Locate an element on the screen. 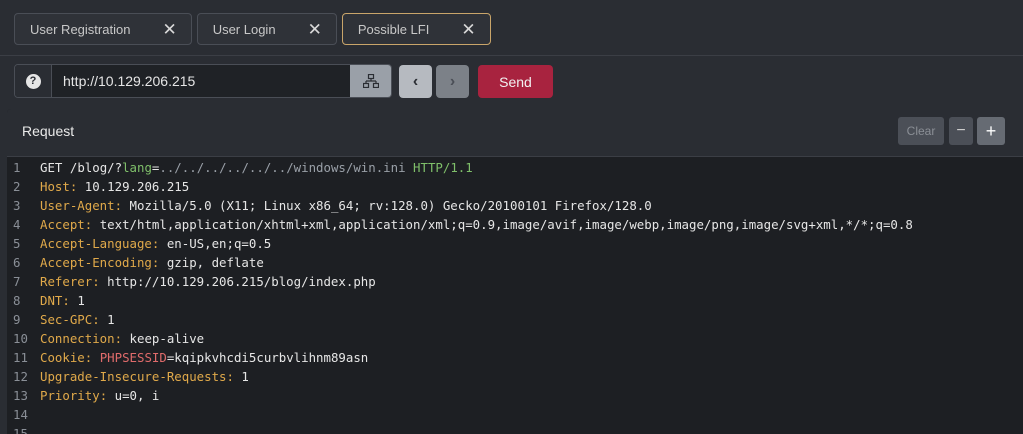 This screenshot has width=1023, height=434. clear-button: Clear is located at coordinates (921, 131).